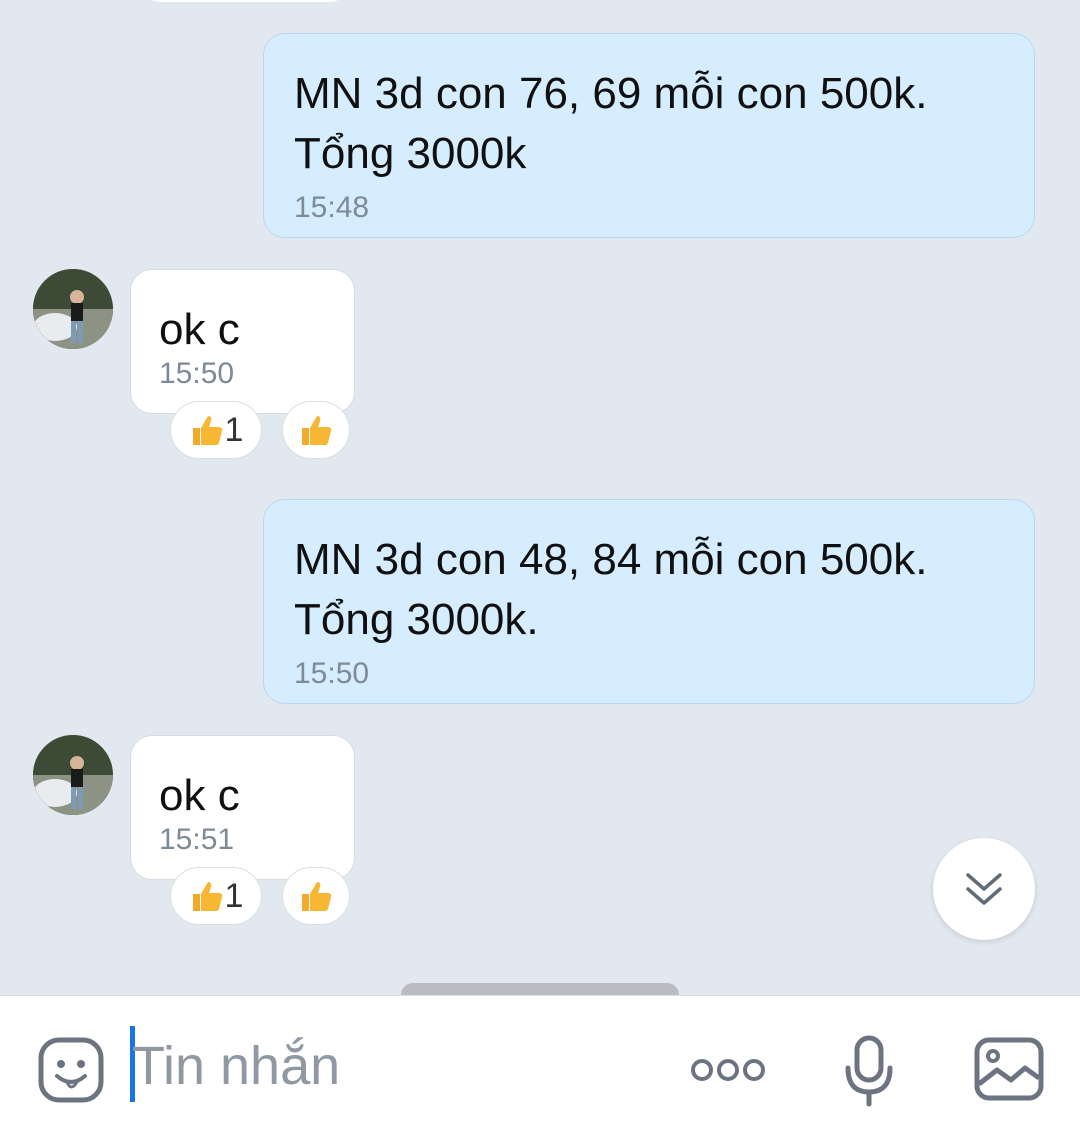  Describe the element at coordinates (71, 1070) in the screenshot. I see `sticker-icon` at that location.